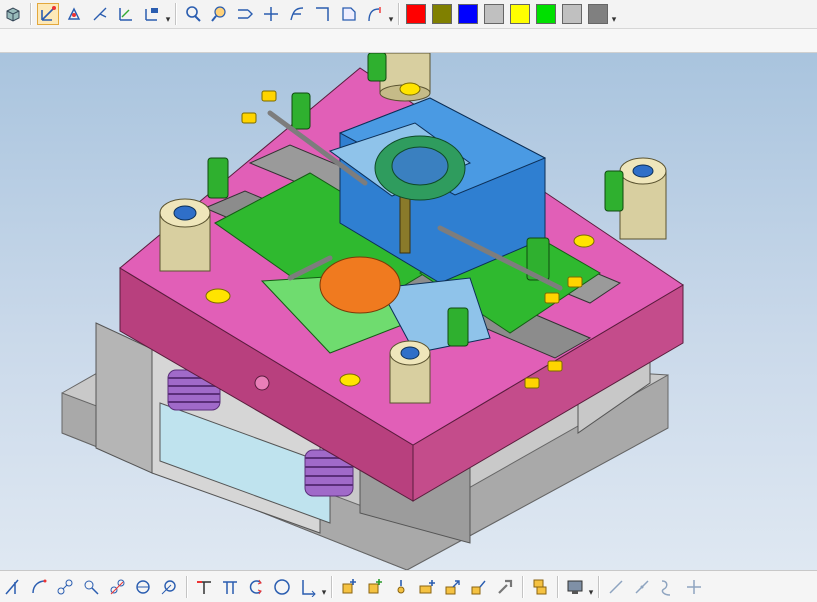 This screenshot has width=817, height=602. I want to click on perpendicular-icon, so click(204, 587).